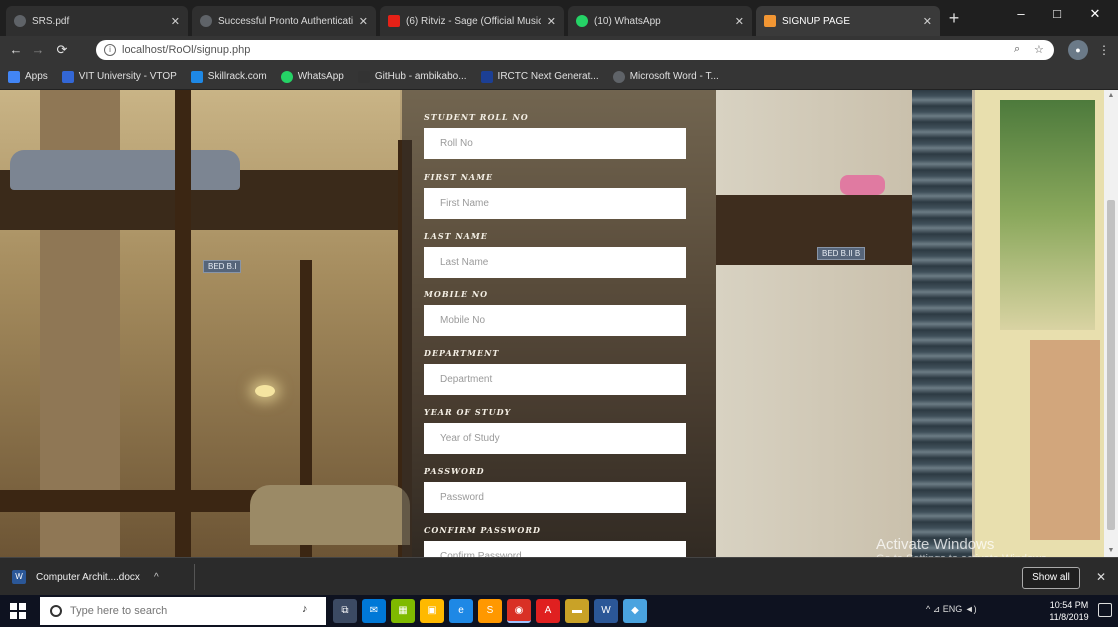 The width and height of the screenshot is (1118, 627). I want to click on whatsapp-tab-icon, so click(582, 21).